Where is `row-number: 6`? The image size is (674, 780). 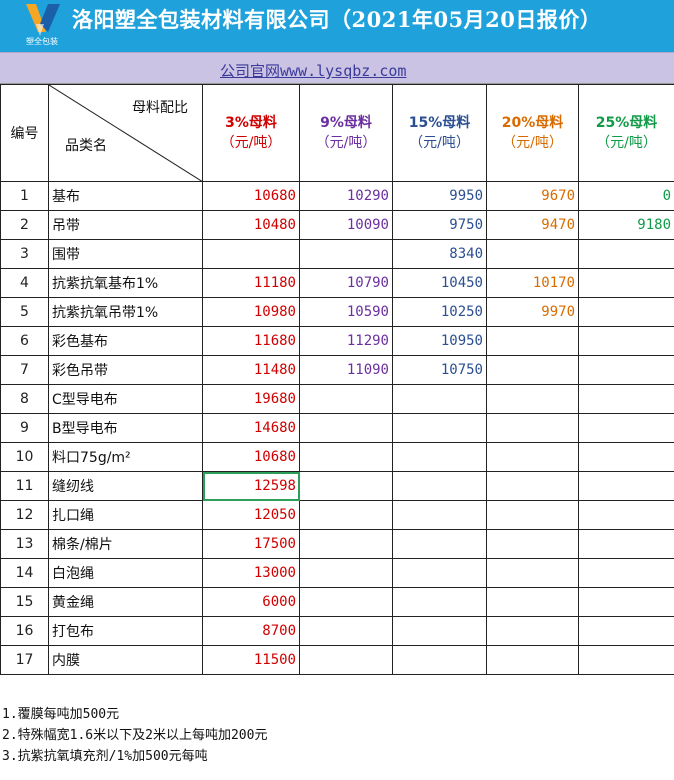
row-number: 6 is located at coordinates (24, 341).